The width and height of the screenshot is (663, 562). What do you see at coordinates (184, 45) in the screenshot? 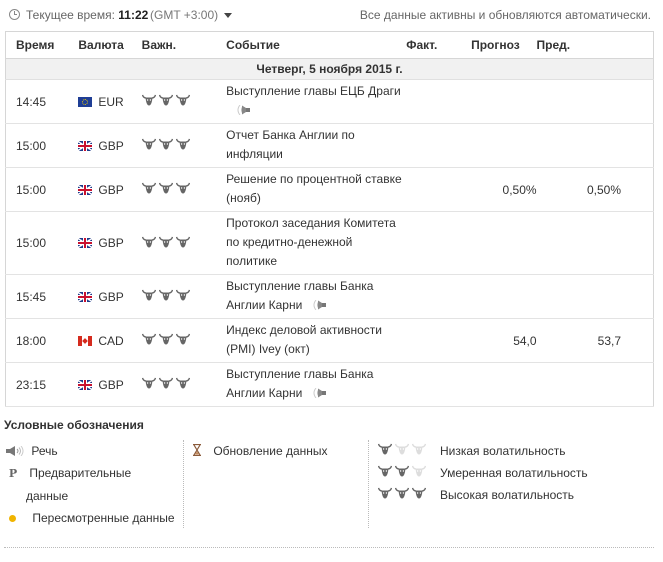
I see `column-importance: Важн.` at bounding box center [184, 45].